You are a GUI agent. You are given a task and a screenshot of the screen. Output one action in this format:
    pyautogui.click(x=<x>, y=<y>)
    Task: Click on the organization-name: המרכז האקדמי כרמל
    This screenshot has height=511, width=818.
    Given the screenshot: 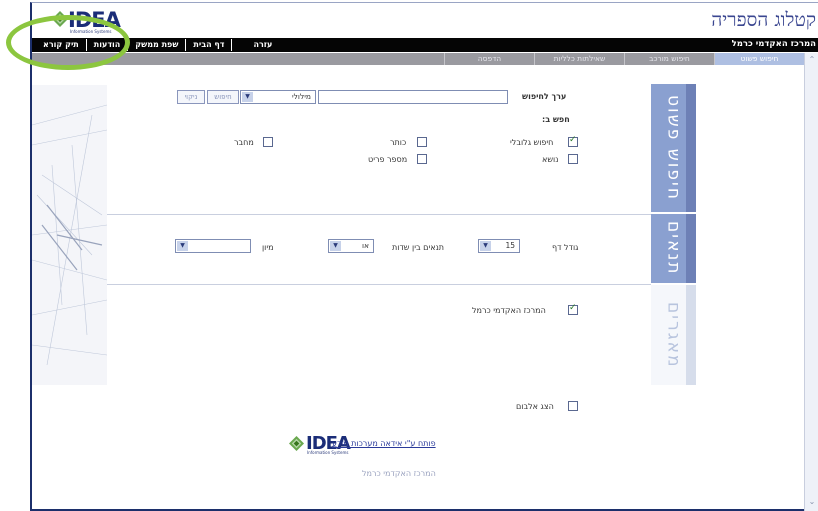 What is the action you would take?
    pyautogui.click(x=773, y=44)
    